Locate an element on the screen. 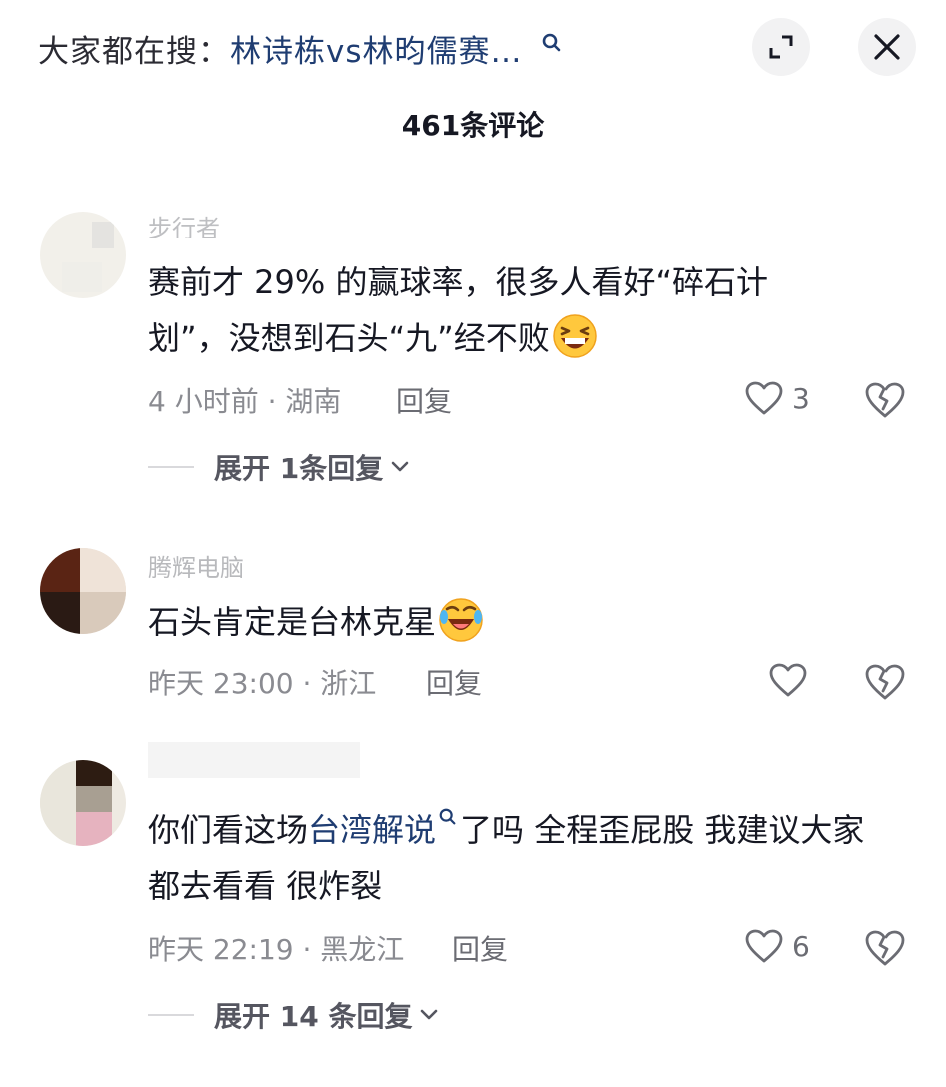 This screenshot has width=946, height=1087. comment-time-location: 4 小时前 · 湖南 is located at coordinates (245, 401).